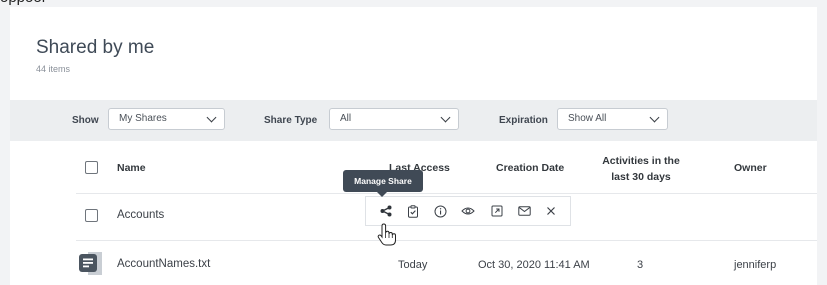 Image resolution: width=827 pixels, height=285 pixels. What do you see at coordinates (91, 215) in the screenshot?
I see `row-checkbox` at bounding box center [91, 215].